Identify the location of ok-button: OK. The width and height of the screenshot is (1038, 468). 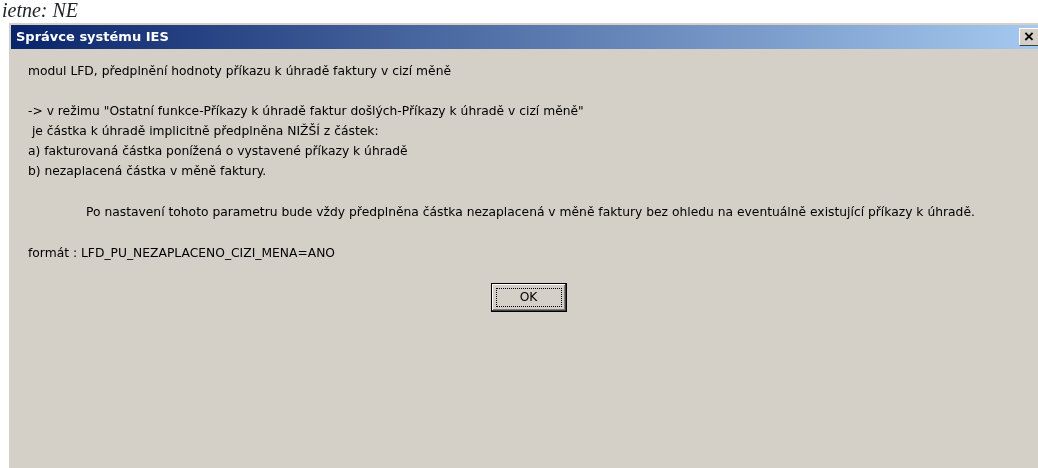
(528, 297).